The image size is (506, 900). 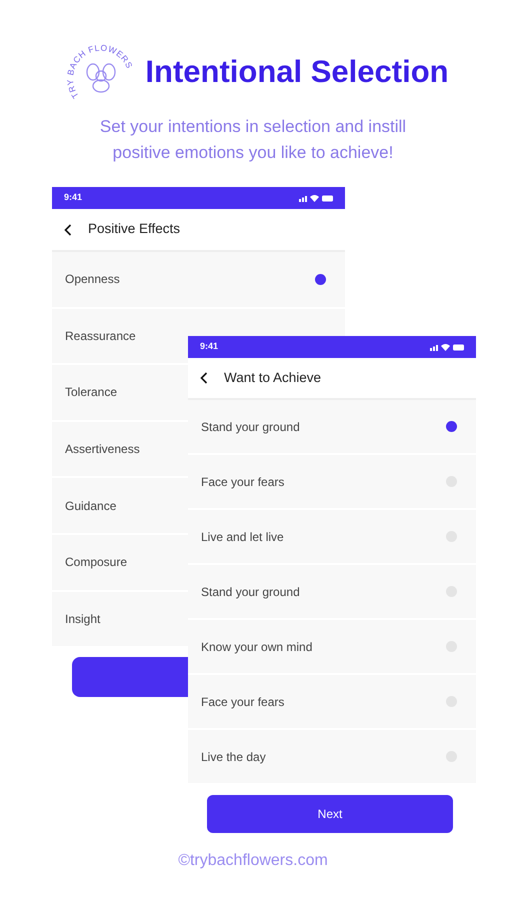 What do you see at coordinates (297, 71) in the screenshot?
I see `page-title: Intentional Selection` at bounding box center [297, 71].